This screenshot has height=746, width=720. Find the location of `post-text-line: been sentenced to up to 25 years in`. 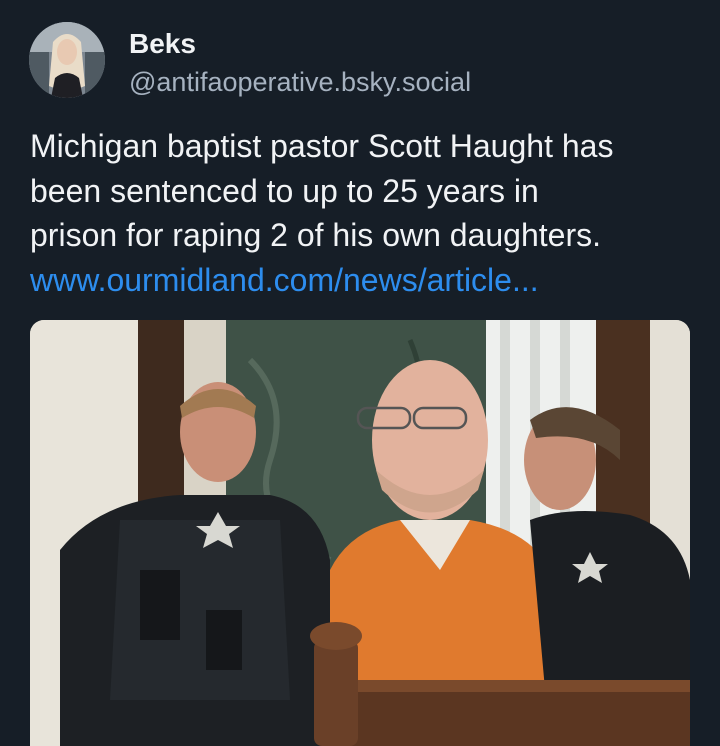

post-text-line: been sentenced to up to 25 years in is located at coordinates (284, 190).